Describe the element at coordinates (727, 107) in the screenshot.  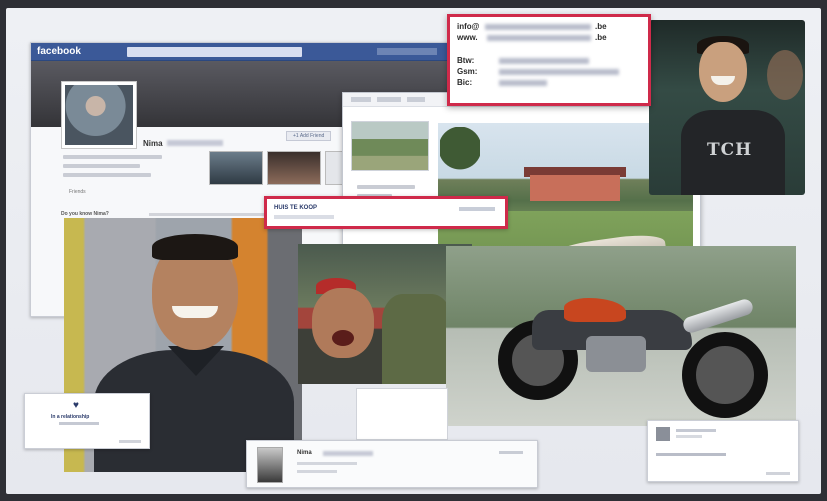
I see `selfie-photo: TCH` at that location.